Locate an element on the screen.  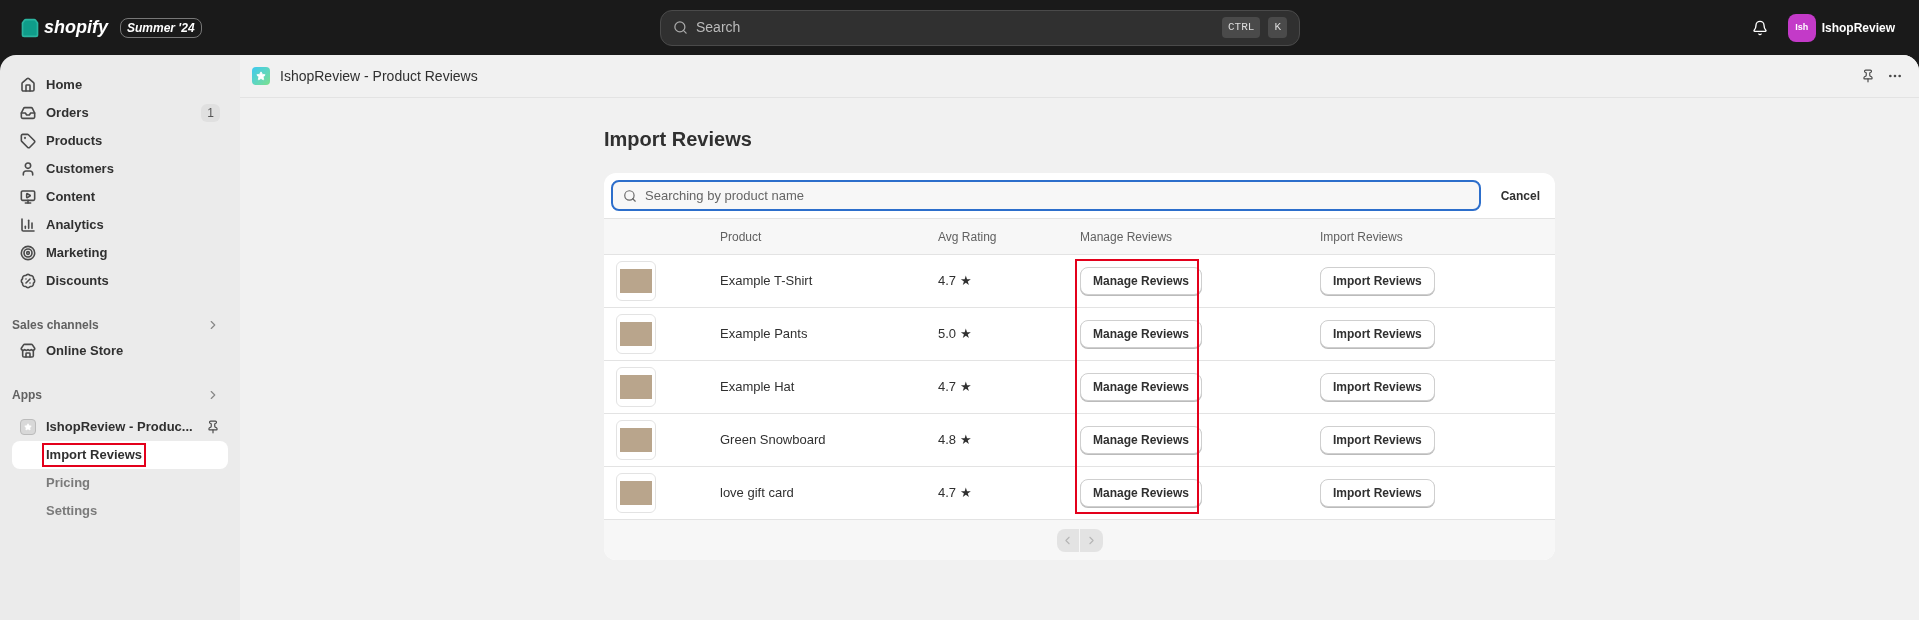
sidebar-item: Analytics is located at coordinates (120, 225).